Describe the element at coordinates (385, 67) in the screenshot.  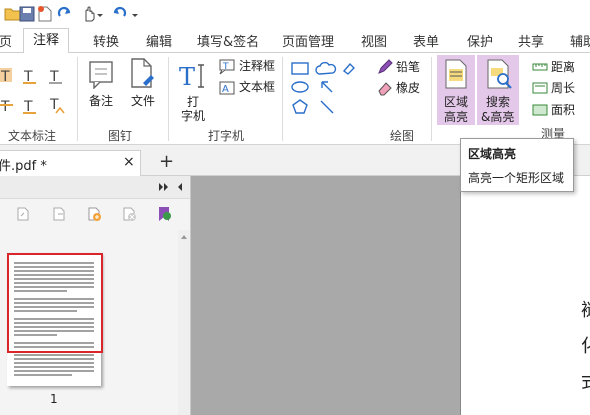
I see `pencil-icon` at that location.